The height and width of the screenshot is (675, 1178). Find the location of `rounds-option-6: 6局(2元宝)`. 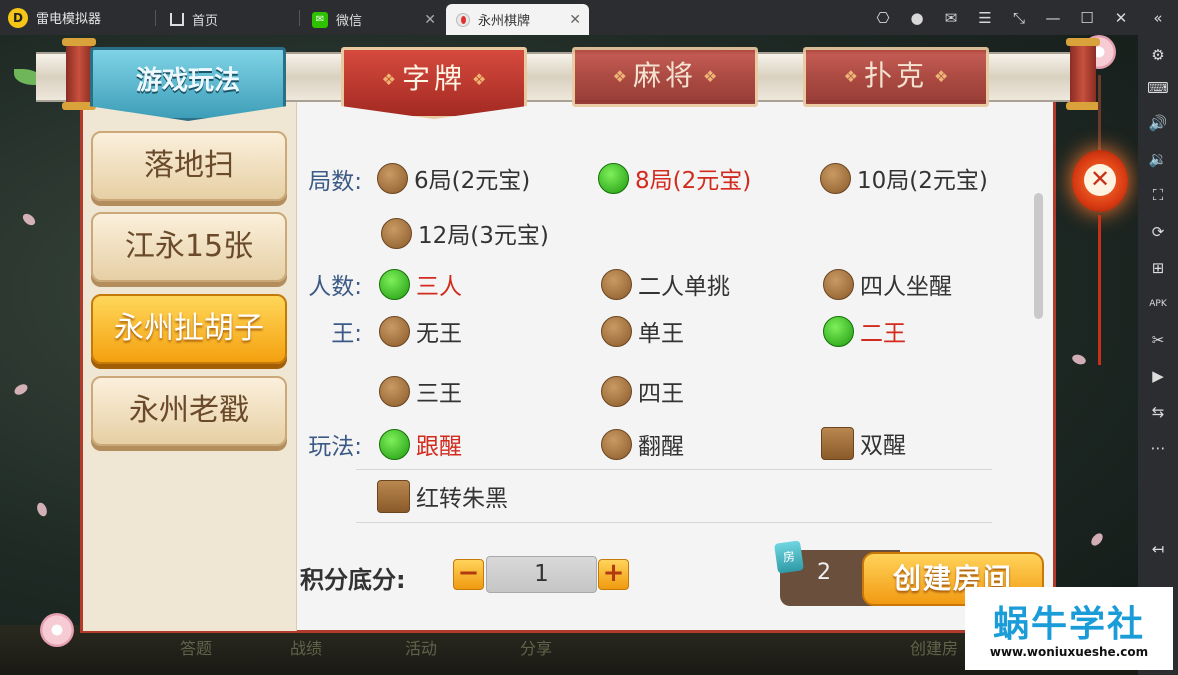

rounds-option-6: 6局(2元宝) is located at coordinates (453, 178).